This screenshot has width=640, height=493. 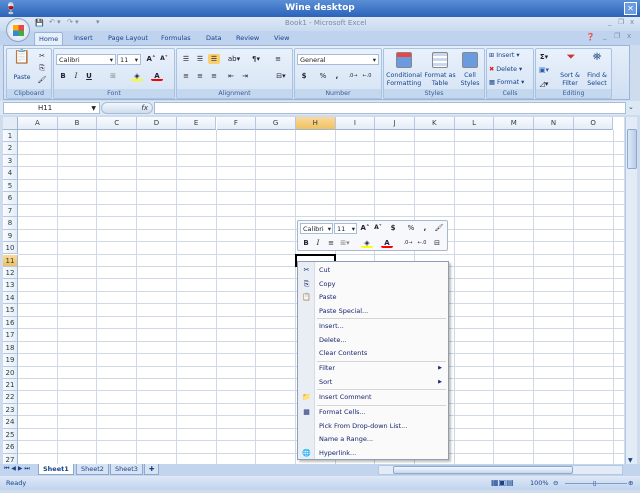 I want to click on row-header-6: 6, so click(x=10, y=198).